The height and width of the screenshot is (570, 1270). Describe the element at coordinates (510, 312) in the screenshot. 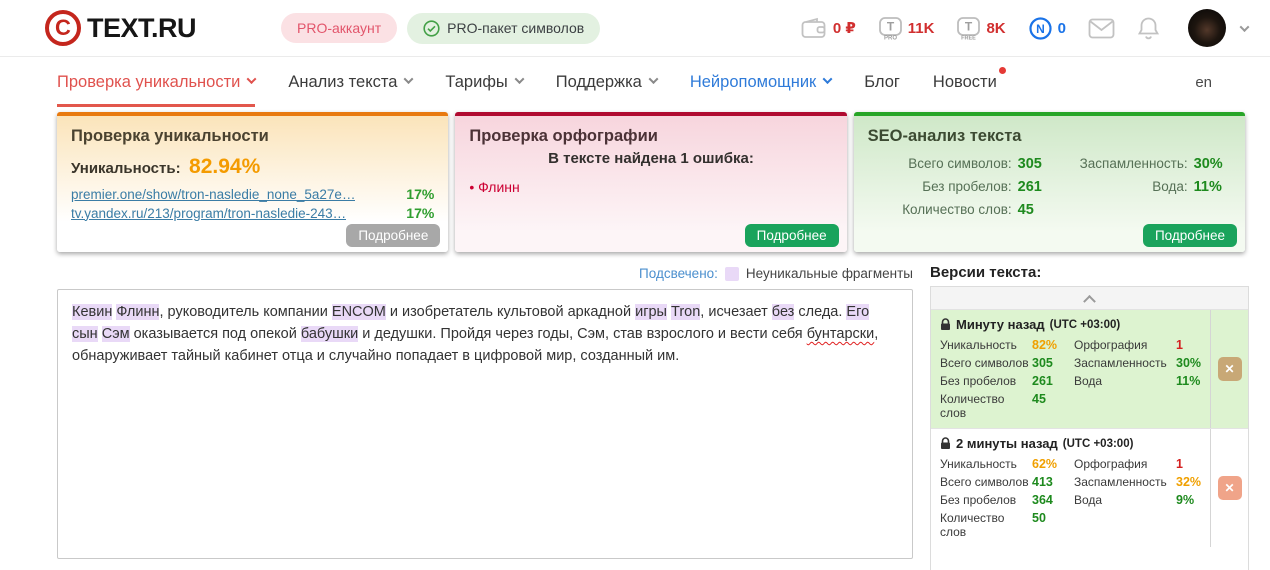

I see `text-fragment: и изобретатель культовой аркадной` at that location.